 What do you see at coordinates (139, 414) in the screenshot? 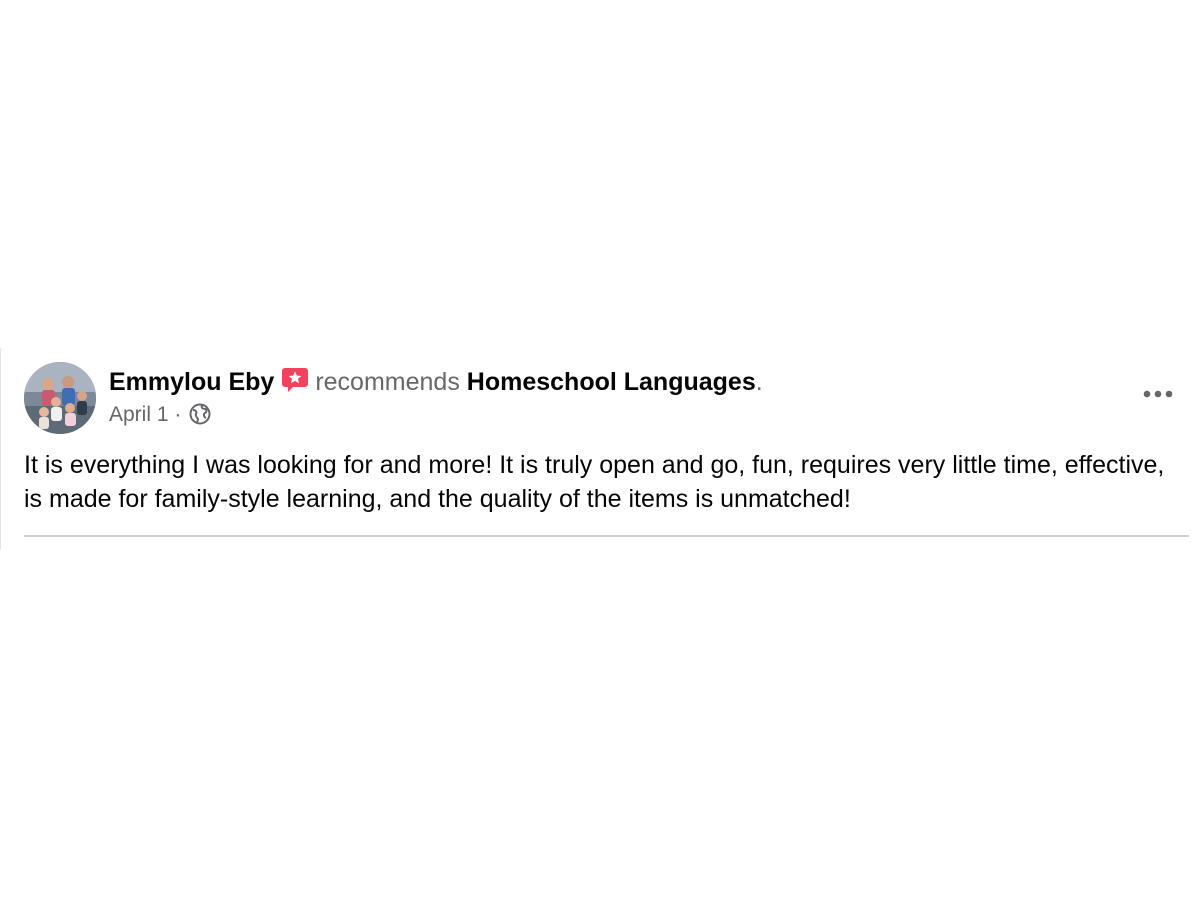
I see `post-date: April 1` at bounding box center [139, 414].